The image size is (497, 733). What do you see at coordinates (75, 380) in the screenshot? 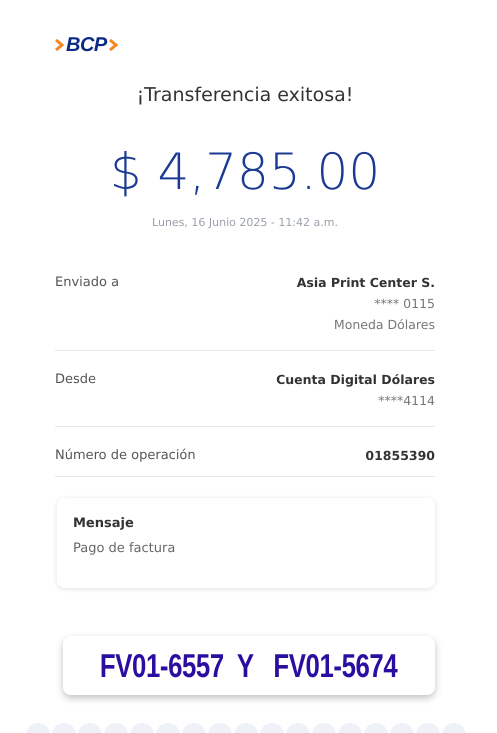
I see `detail-label: Desde` at bounding box center [75, 380].